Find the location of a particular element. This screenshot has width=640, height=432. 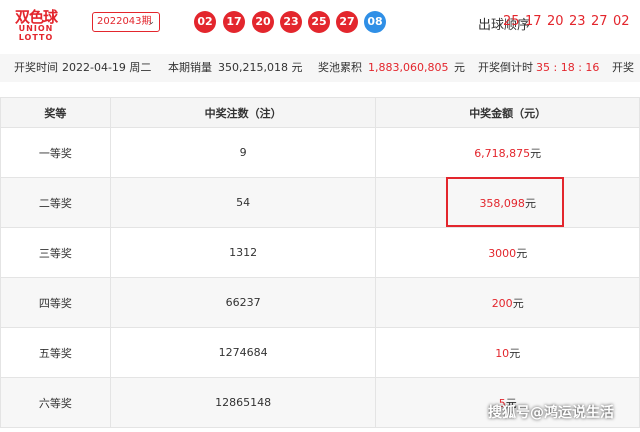

union-lotto-logo: 双色球 UNION LOTTO is located at coordinates (36, 24).